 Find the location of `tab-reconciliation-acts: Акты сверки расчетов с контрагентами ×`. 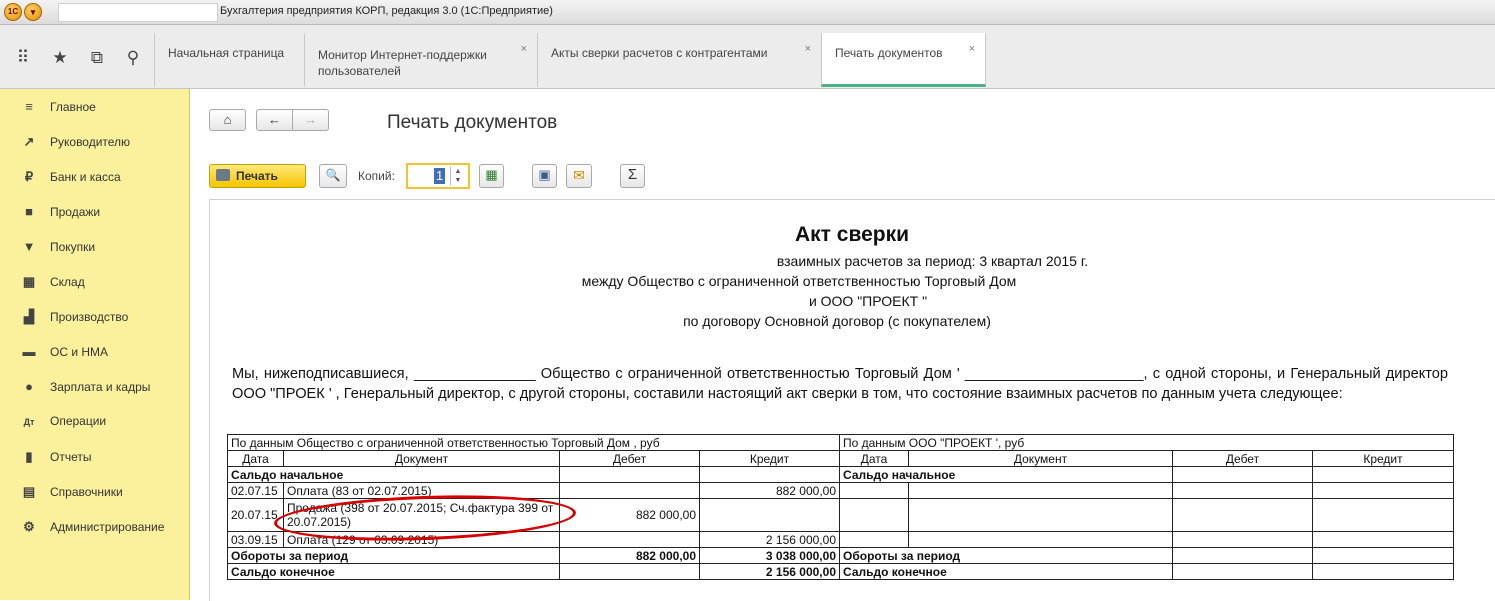

tab-reconciliation-acts: Акты сверки расчетов с контрагентами × is located at coordinates (679, 60).